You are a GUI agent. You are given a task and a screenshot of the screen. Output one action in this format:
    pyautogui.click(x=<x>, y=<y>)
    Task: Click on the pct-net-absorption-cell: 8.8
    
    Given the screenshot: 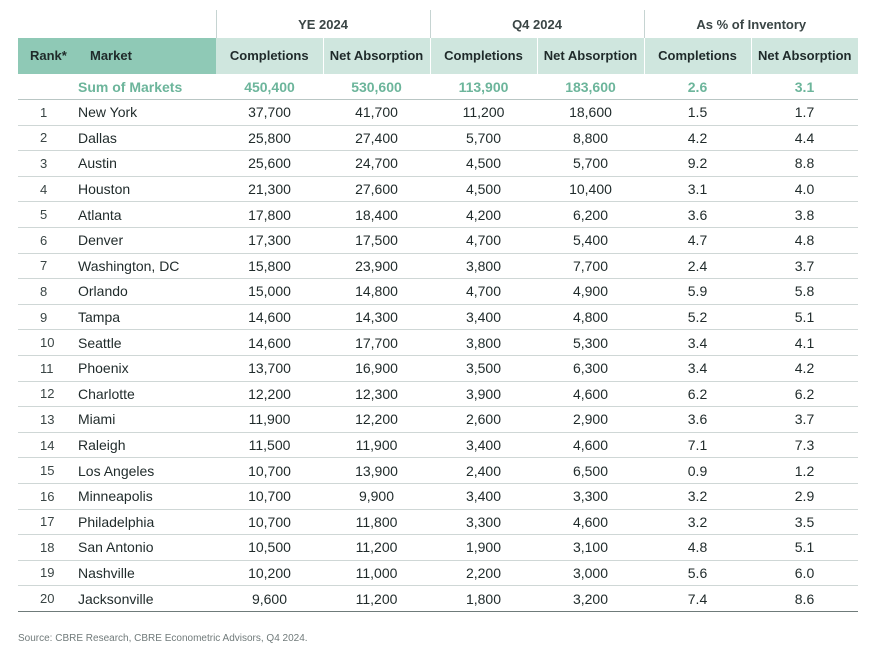 What is the action you would take?
    pyautogui.click(x=805, y=163)
    